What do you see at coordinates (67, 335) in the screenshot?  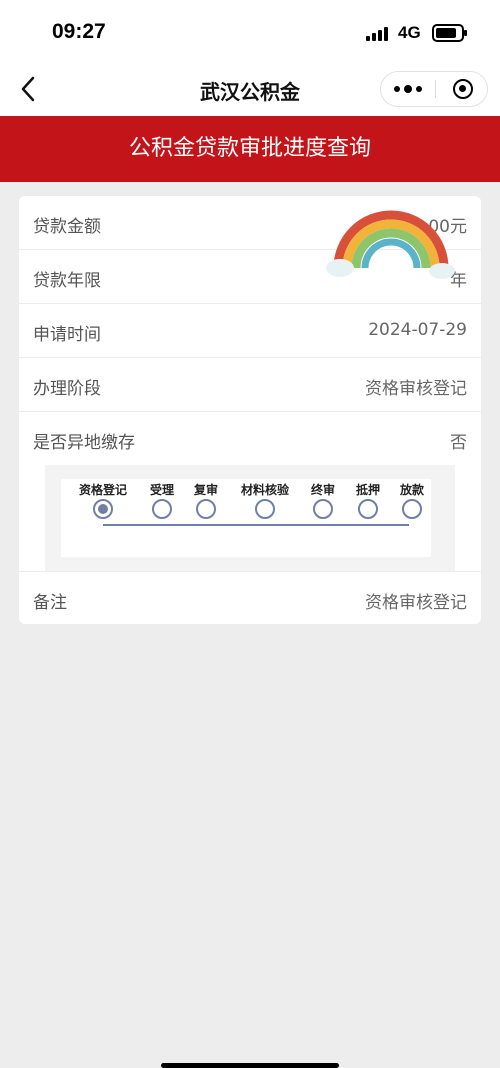 I see `apply-time-label: 申请时间` at bounding box center [67, 335].